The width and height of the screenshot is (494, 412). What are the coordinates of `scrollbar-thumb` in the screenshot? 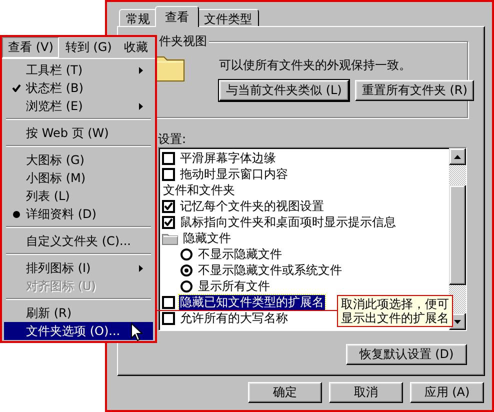 It's located at (457, 235).